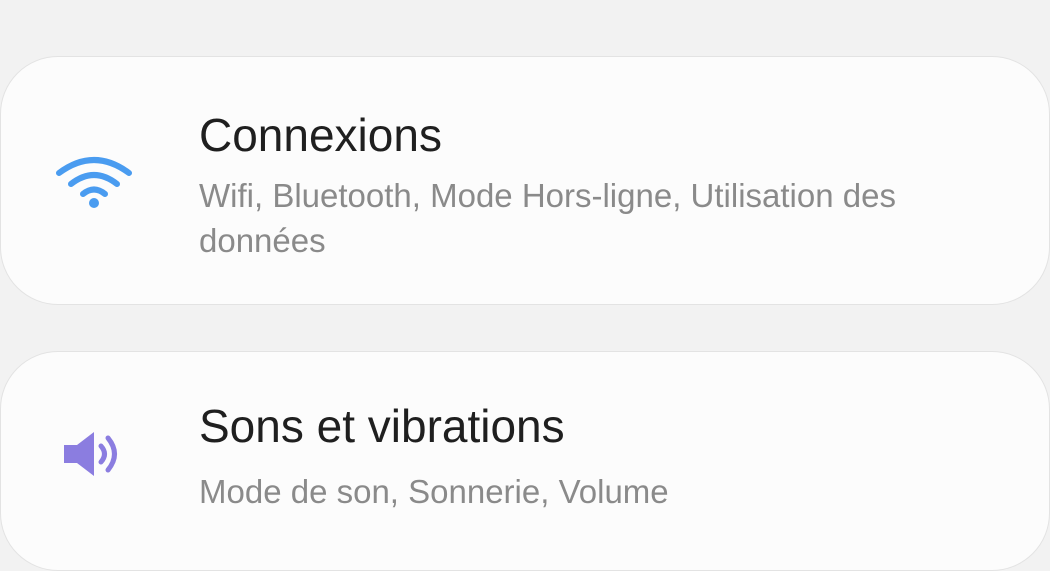 The height and width of the screenshot is (571, 1050). What do you see at coordinates (320, 135) in the screenshot?
I see `settings-item-title: Connexions` at bounding box center [320, 135].